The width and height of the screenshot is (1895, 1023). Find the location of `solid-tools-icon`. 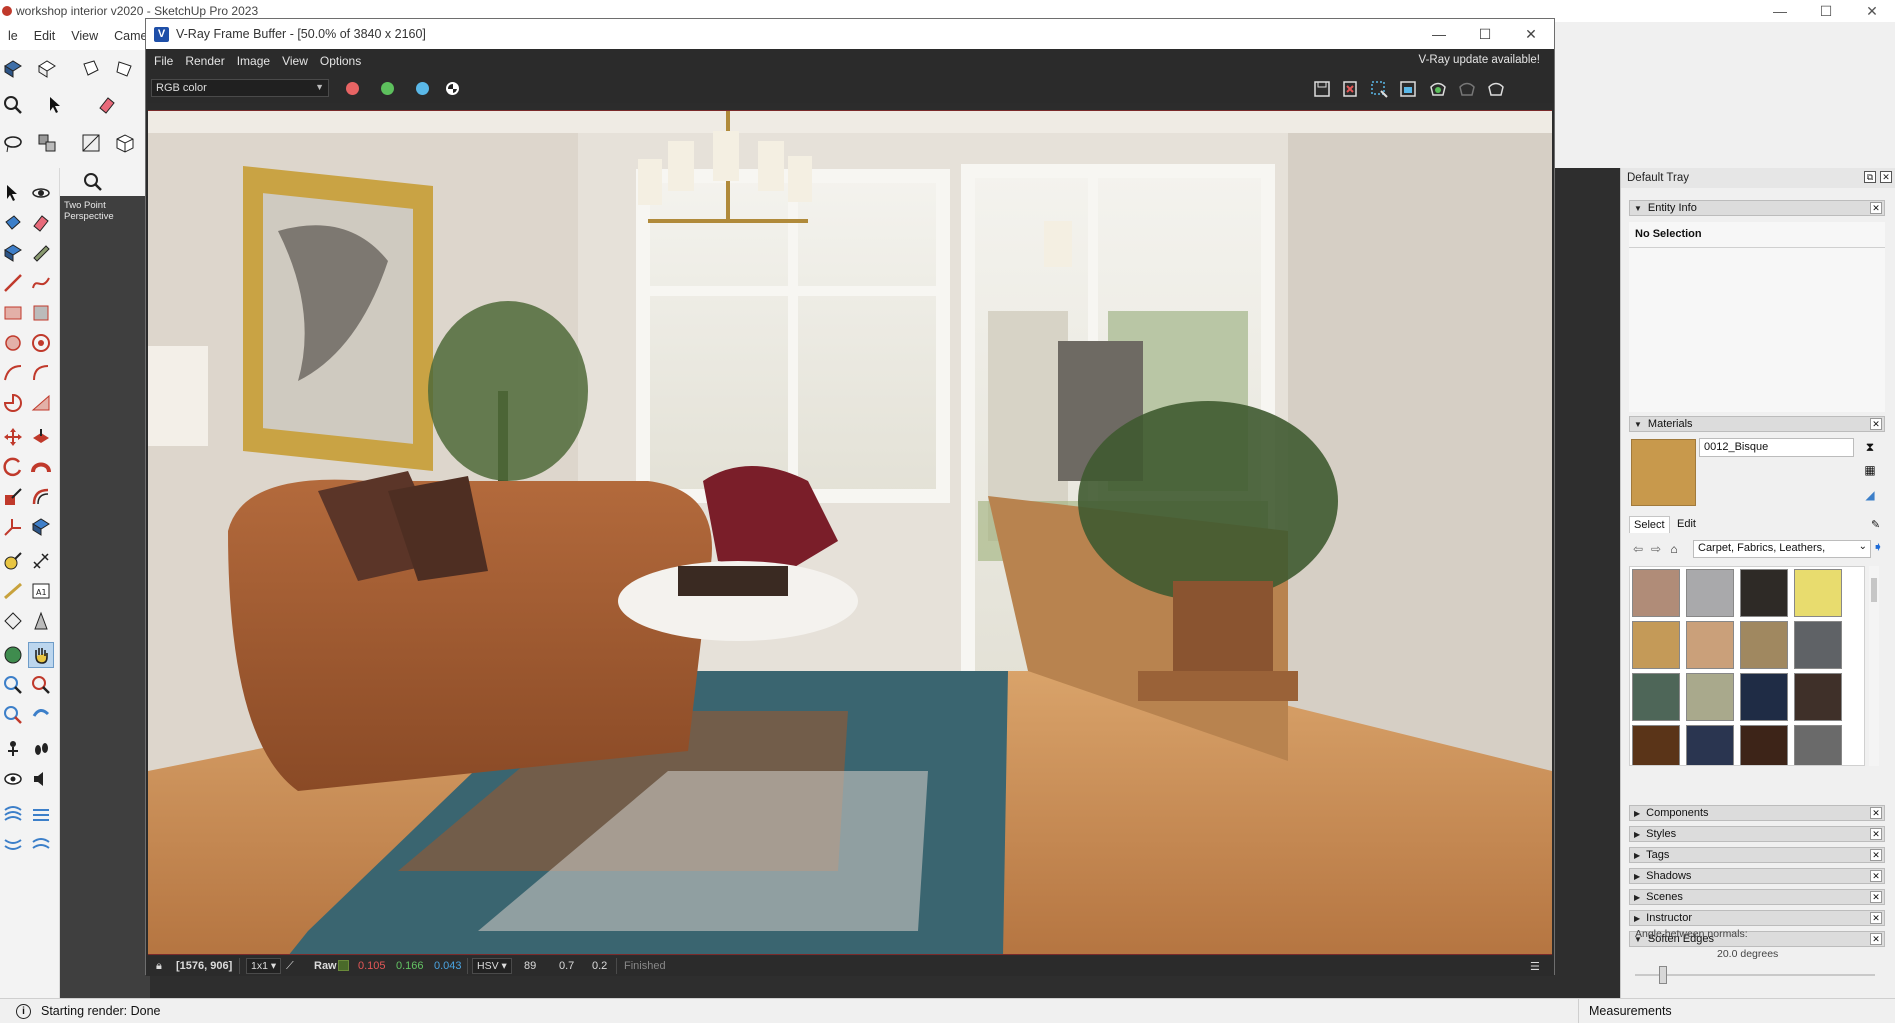

solid-tools-icon is located at coordinates (41, 527).